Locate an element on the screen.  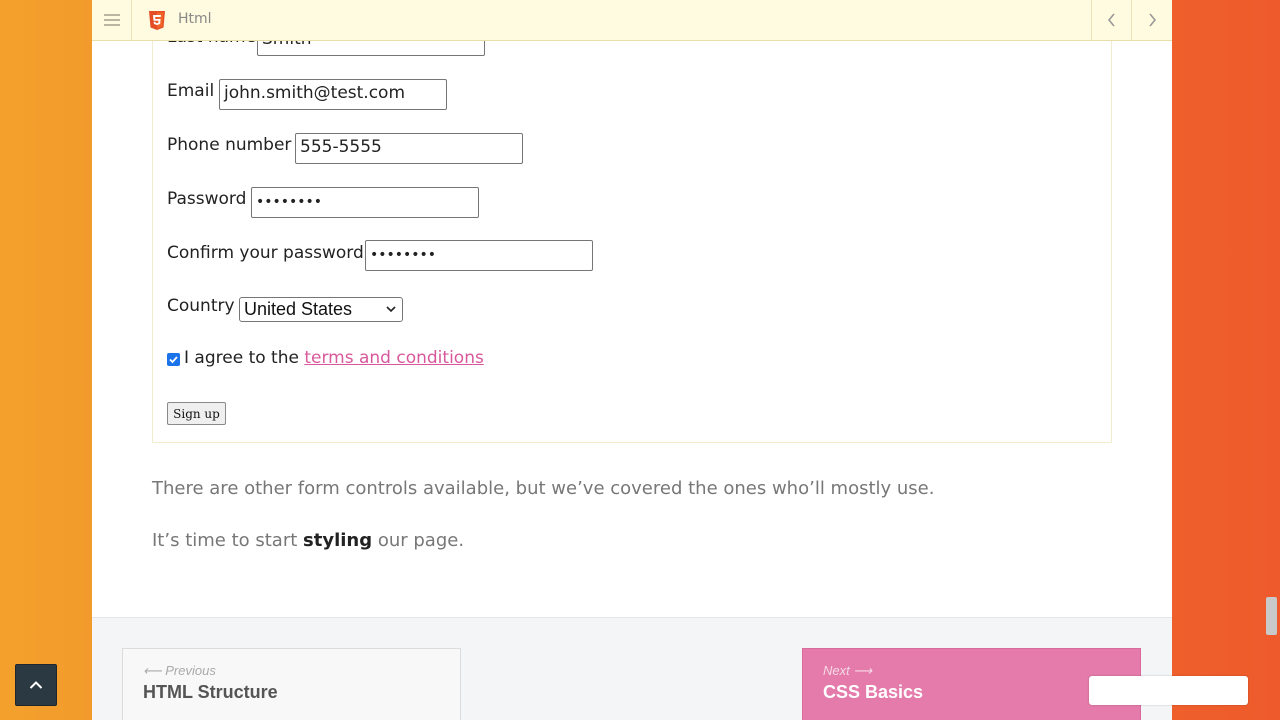
agree-label: I agree to the terms and conditions is located at coordinates (334, 358).